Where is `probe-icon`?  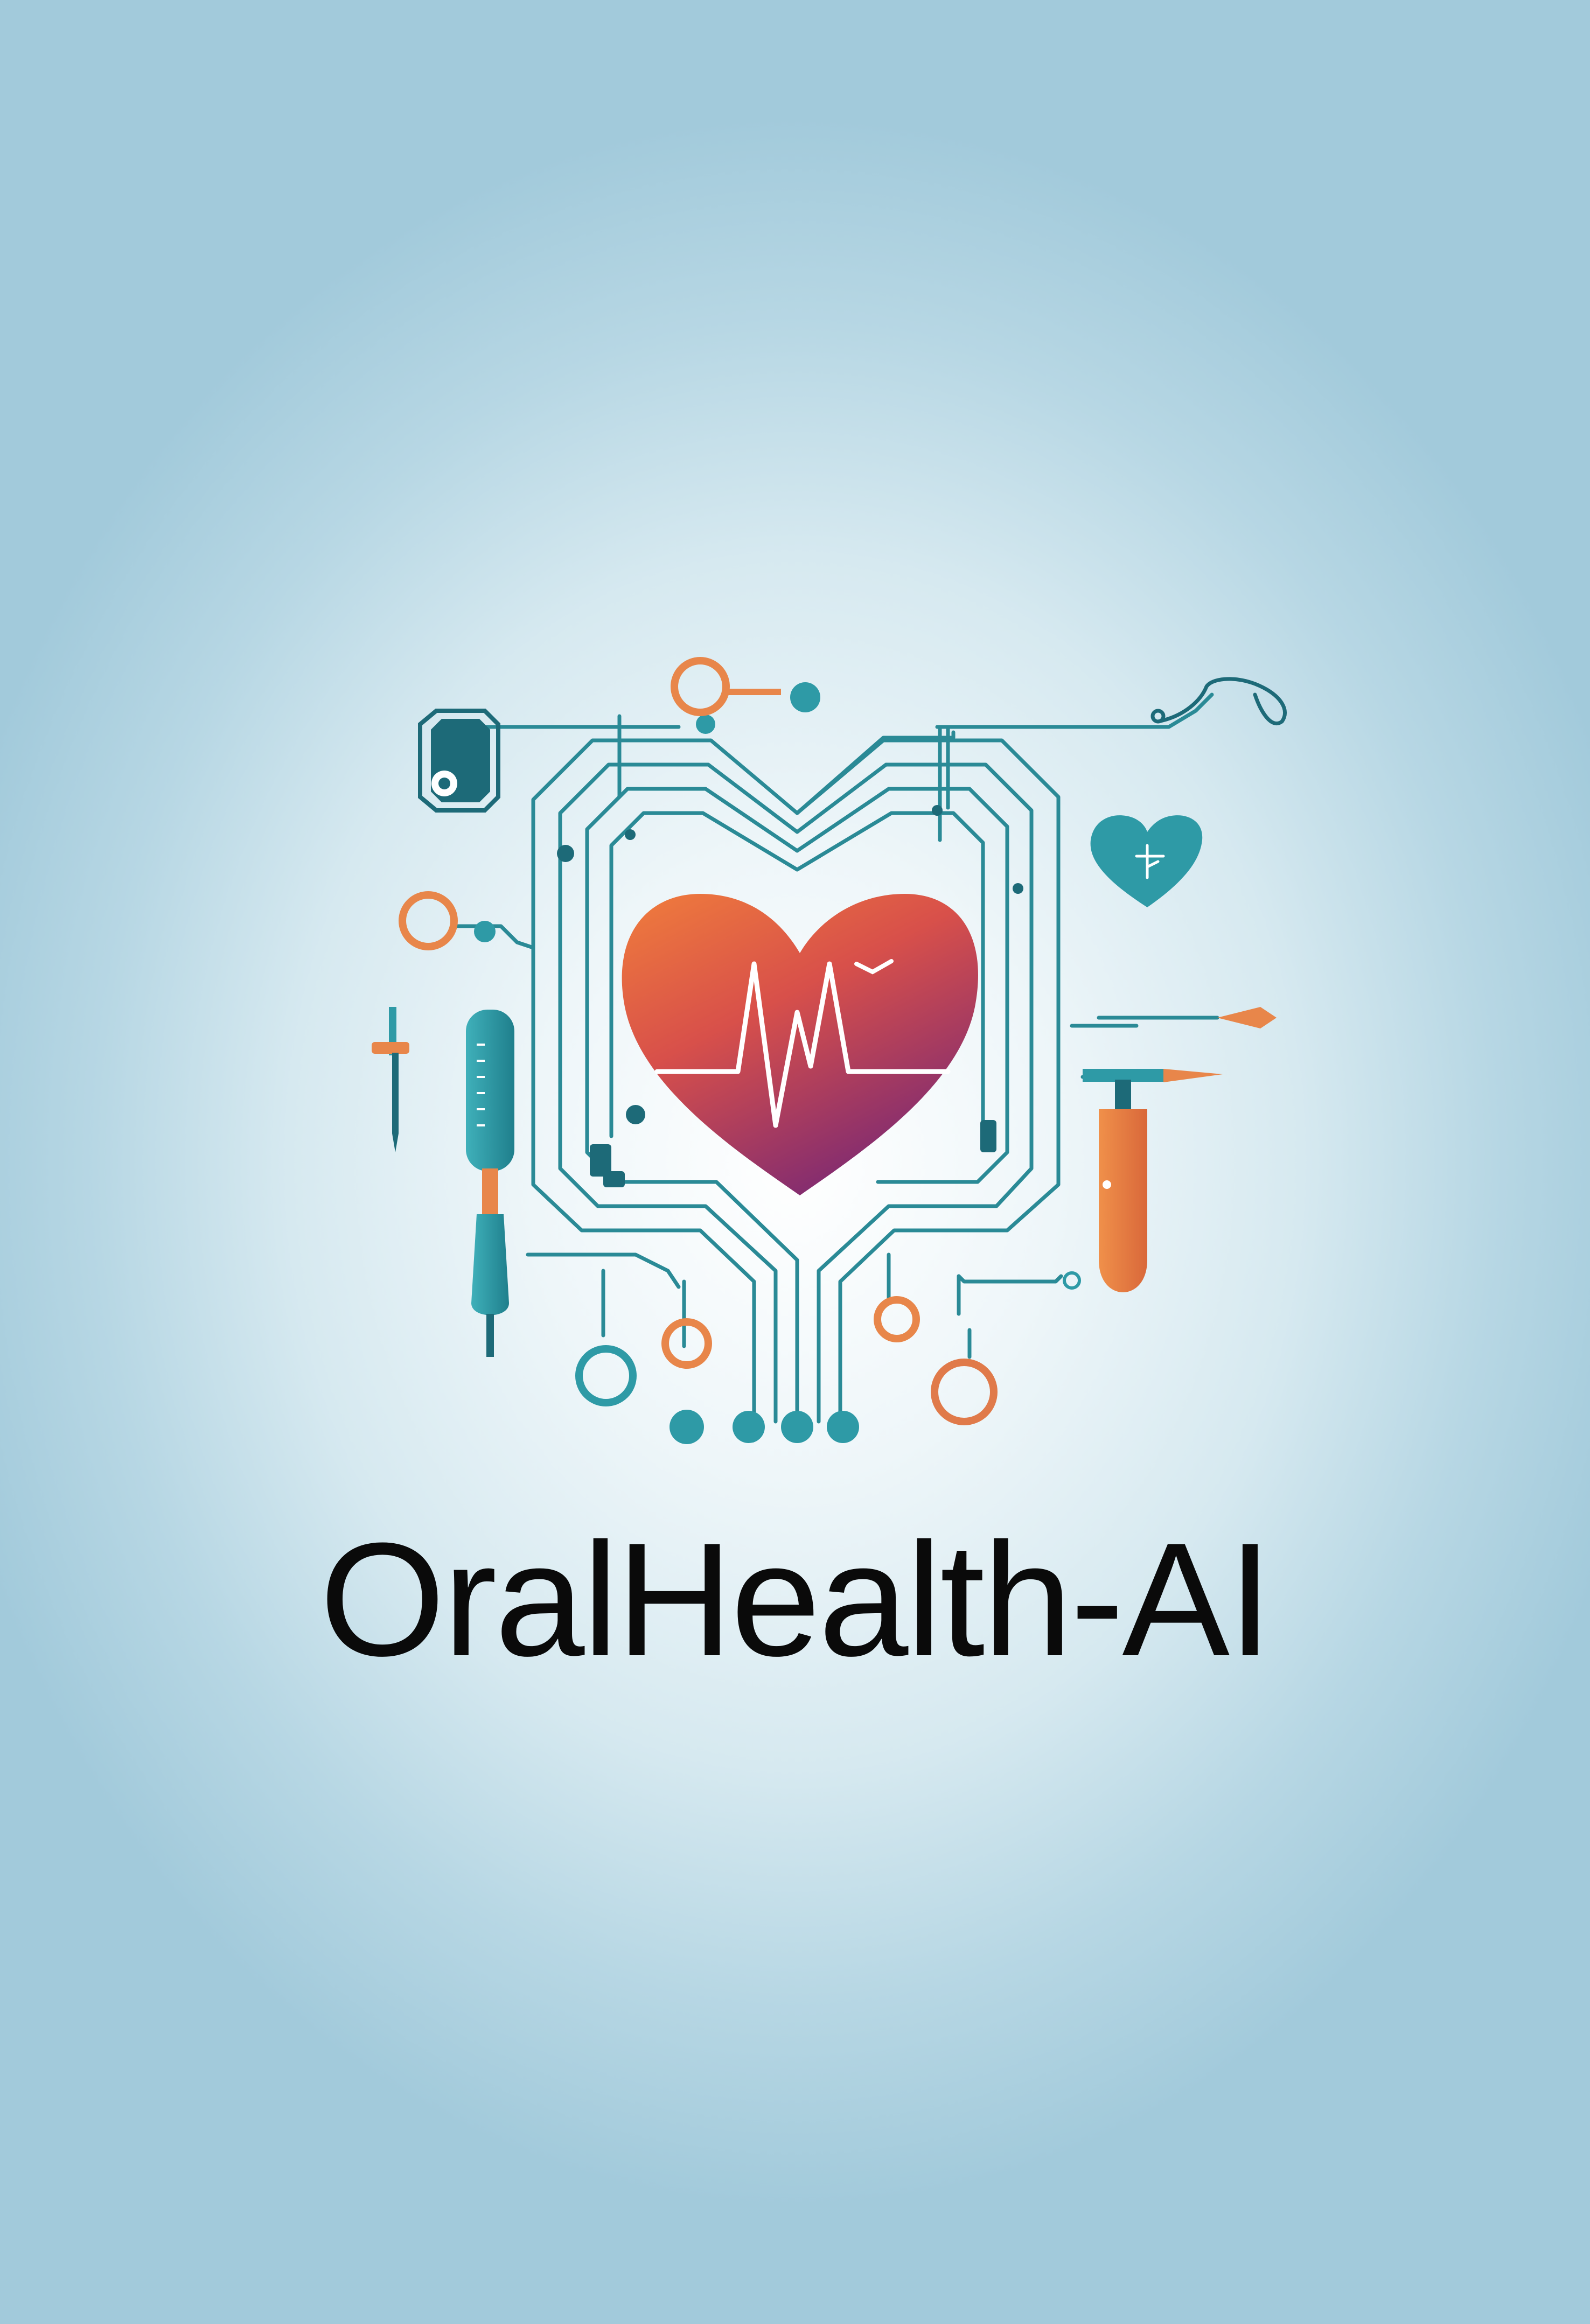
probe-icon is located at coordinates (1218, 701).